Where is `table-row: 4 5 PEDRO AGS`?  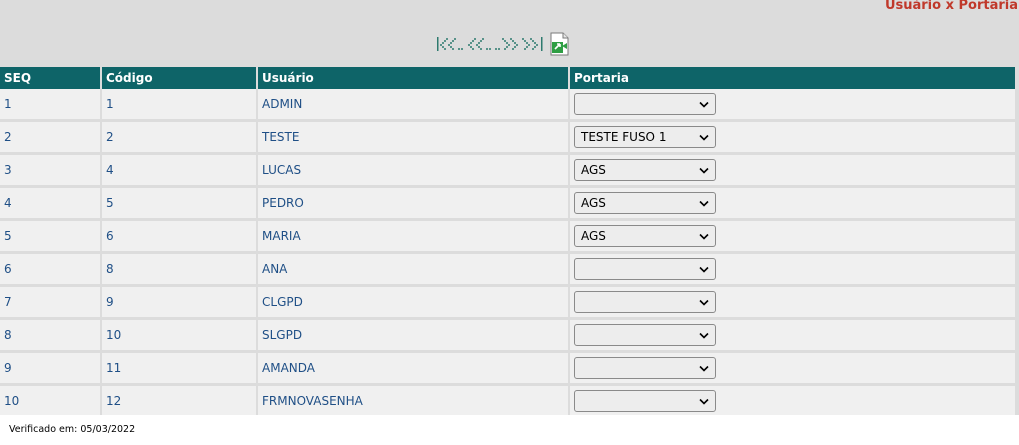
table-row: 4 5 PEDRO AGS is located at coordinates (507, 204).